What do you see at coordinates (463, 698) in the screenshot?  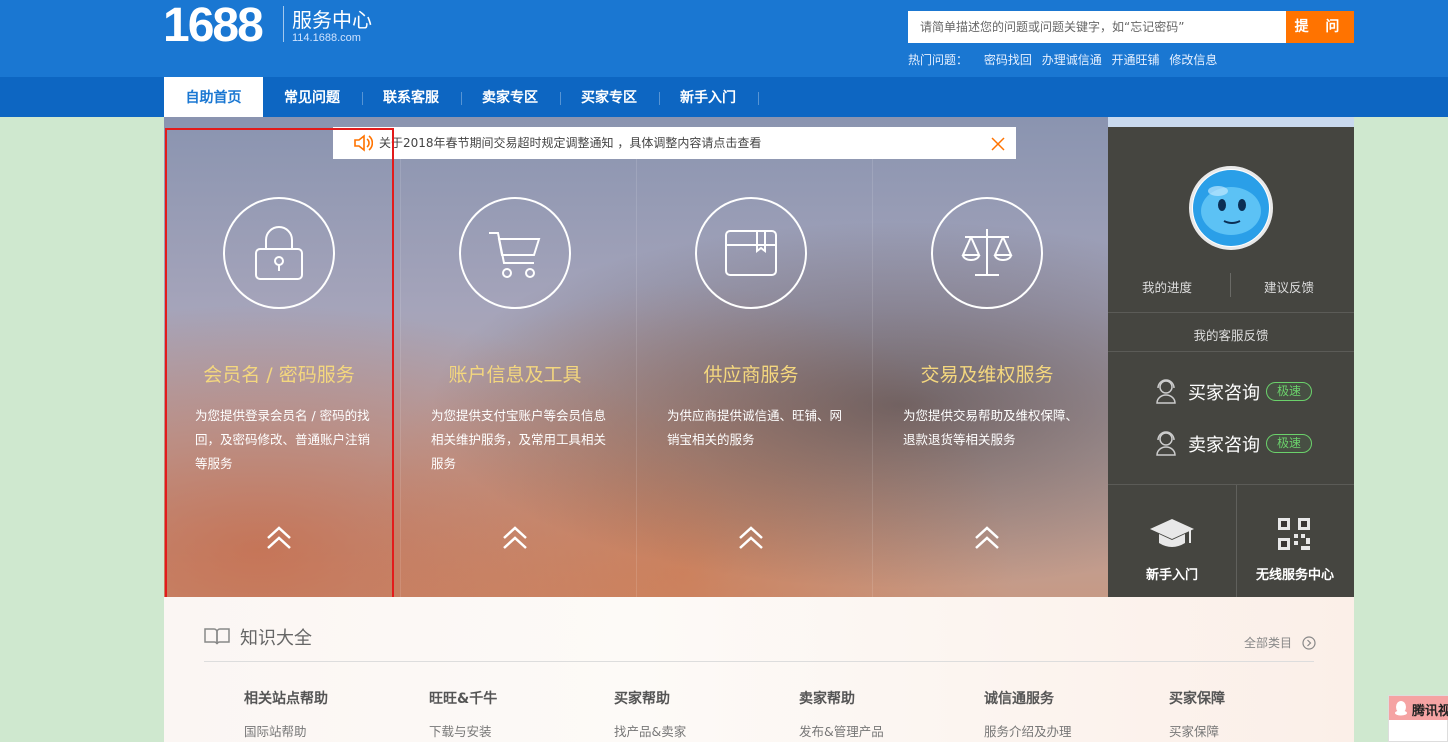 I see `kb-category: 旺旺&千牛` at bounding box center [463, 698].